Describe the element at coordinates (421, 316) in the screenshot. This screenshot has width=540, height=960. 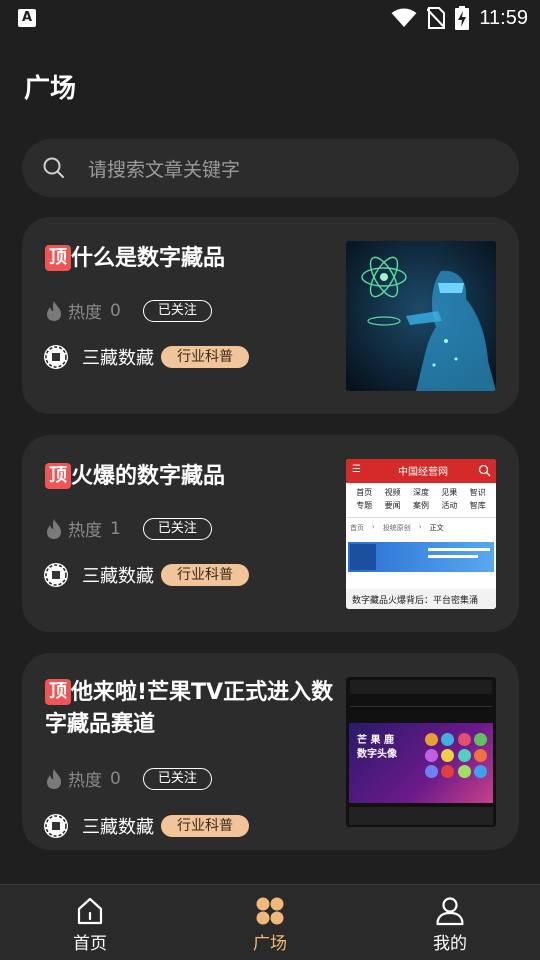
I see `article-thumbnail` at that location.